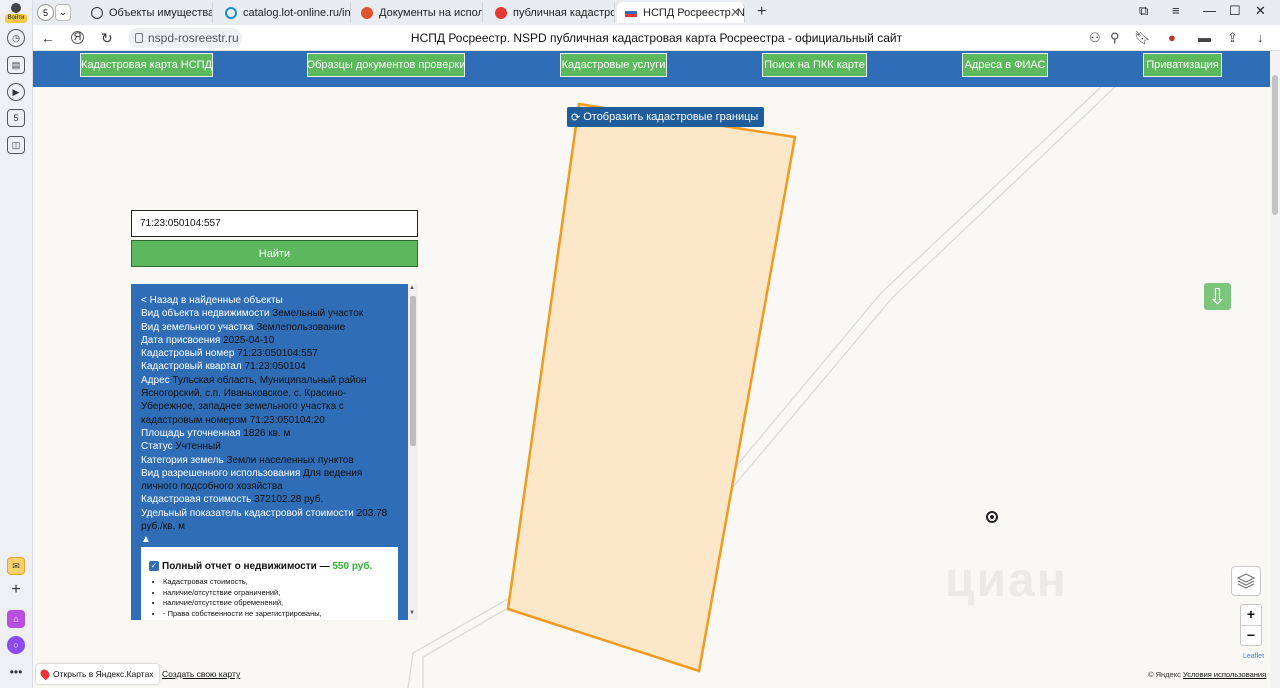 This screenshot has width=1280, height=688. Describe the element at coordinates (16, 118) in the screenshot. I see `tab-count-icon: 5` at that location.